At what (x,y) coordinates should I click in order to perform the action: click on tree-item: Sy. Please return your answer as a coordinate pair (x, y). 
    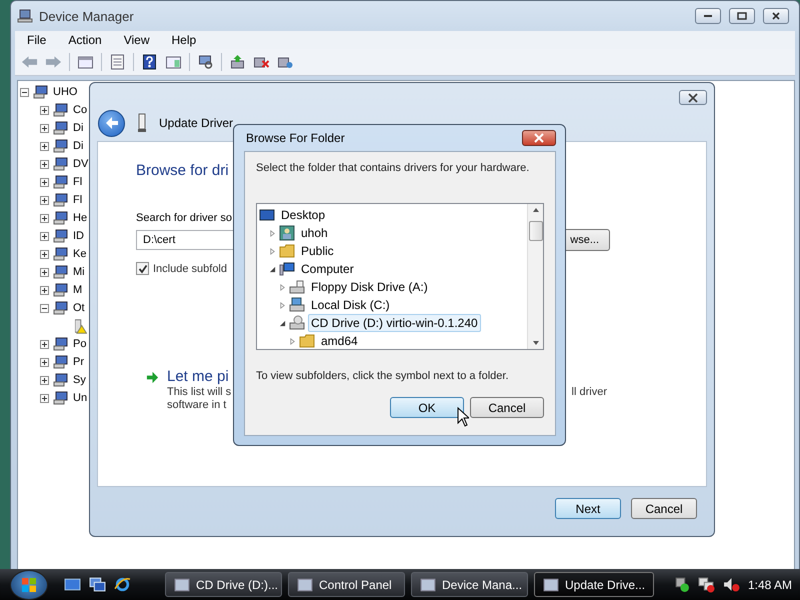
    Looking at the image, I should click on (79, 380).